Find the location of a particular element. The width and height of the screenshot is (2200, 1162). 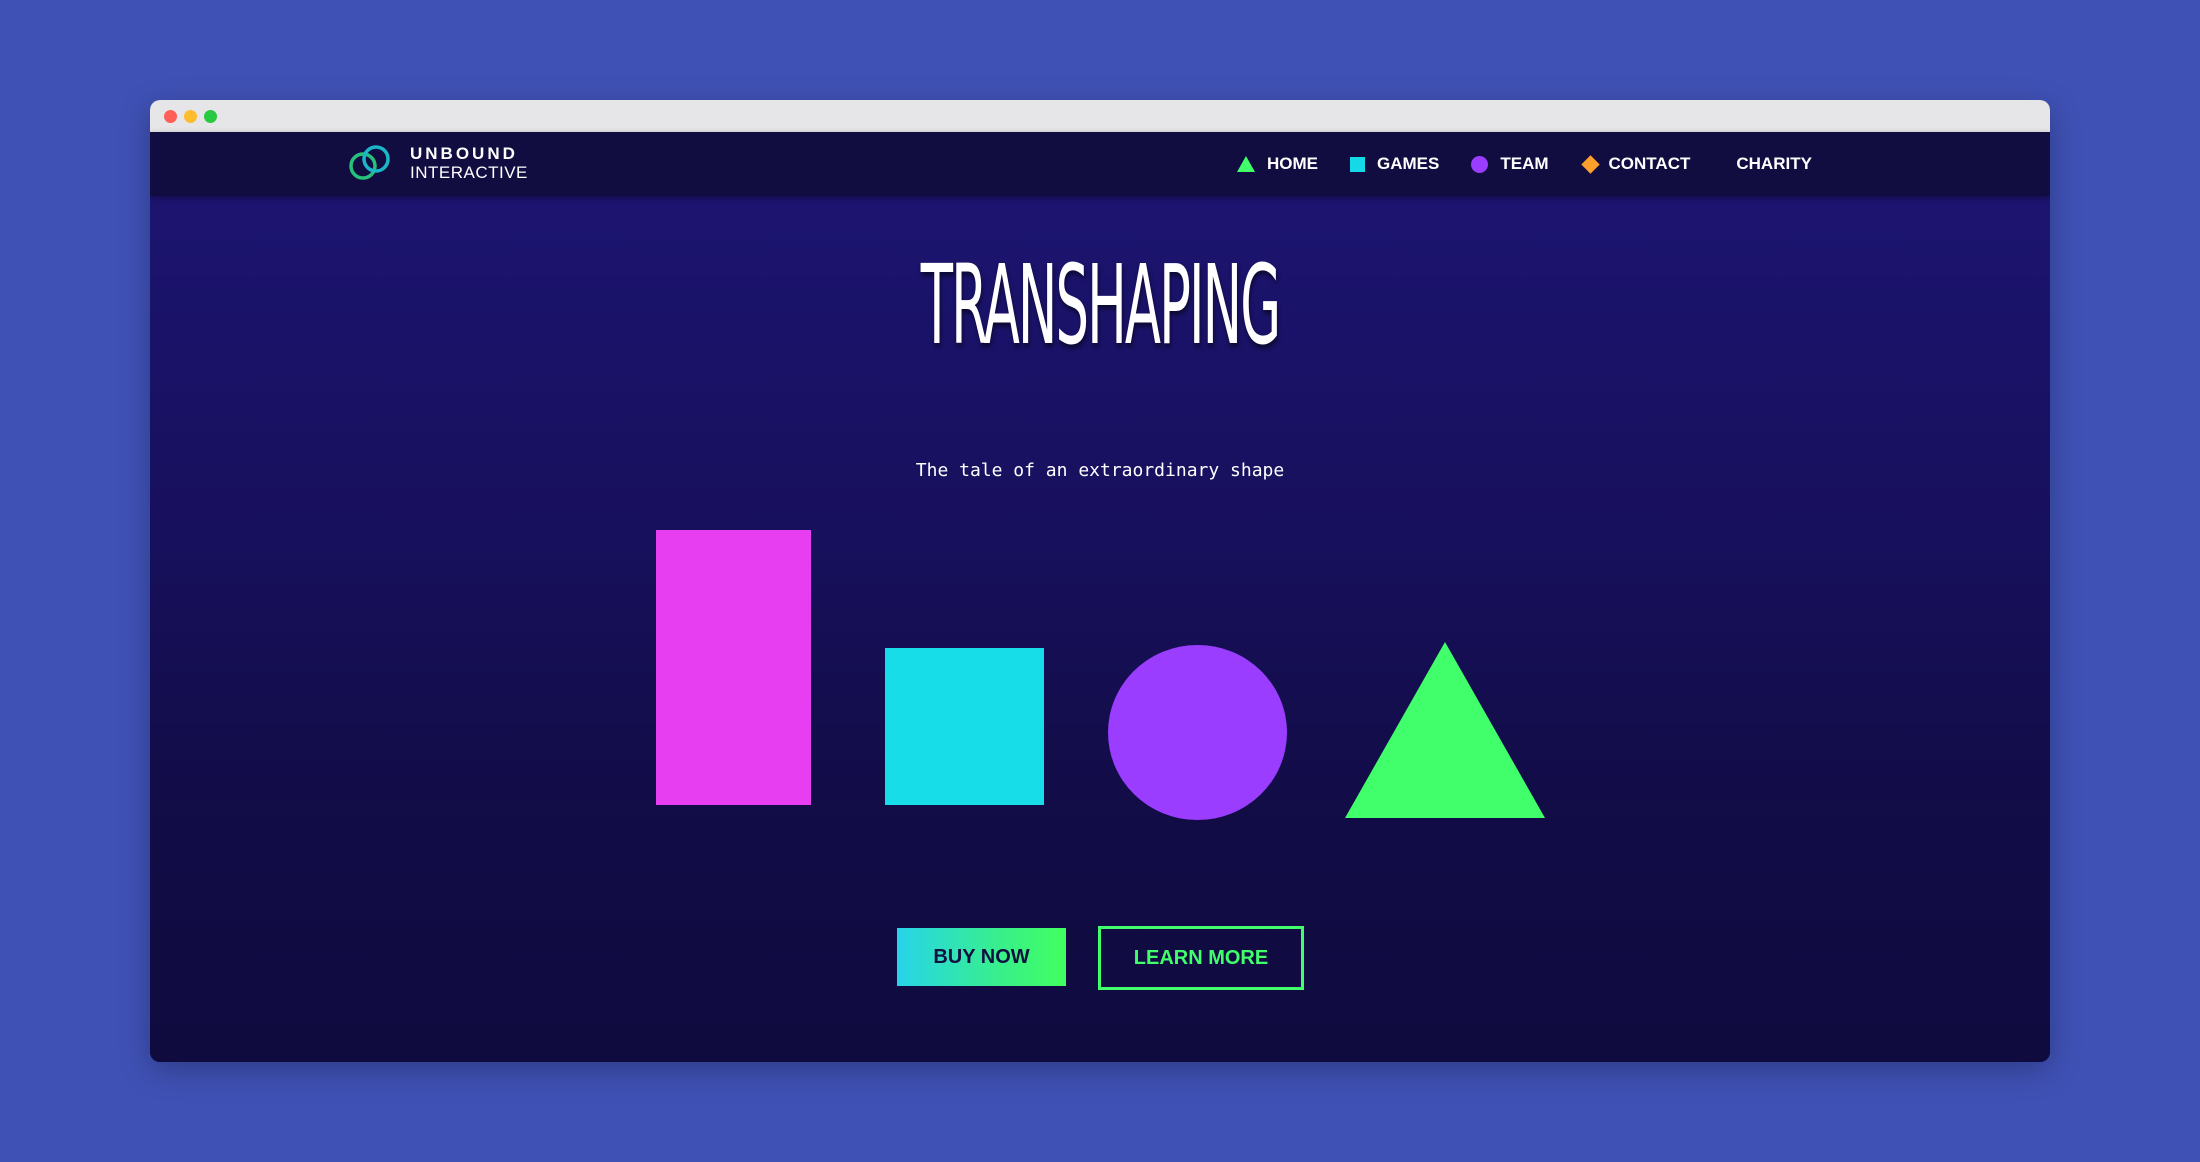

minimize-window-button is located at coordinates (190, 116).